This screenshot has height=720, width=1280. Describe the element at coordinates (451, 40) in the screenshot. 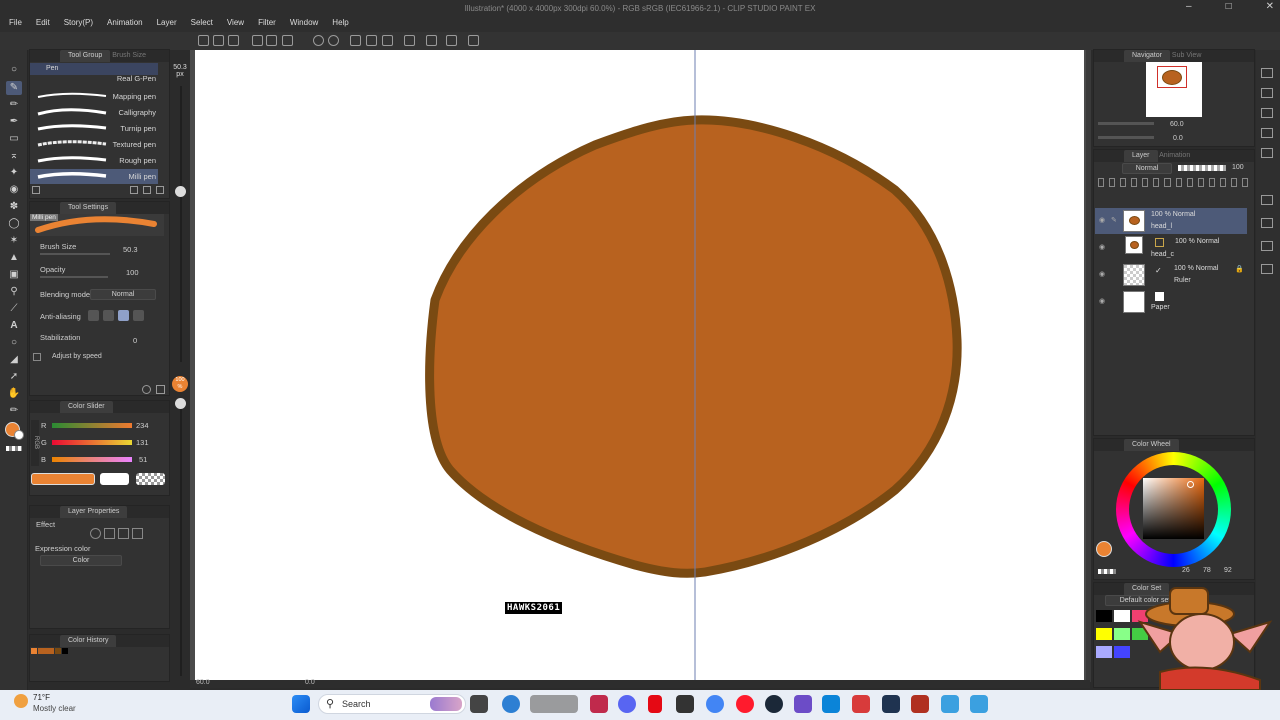

I see `snap-icon` at that location.